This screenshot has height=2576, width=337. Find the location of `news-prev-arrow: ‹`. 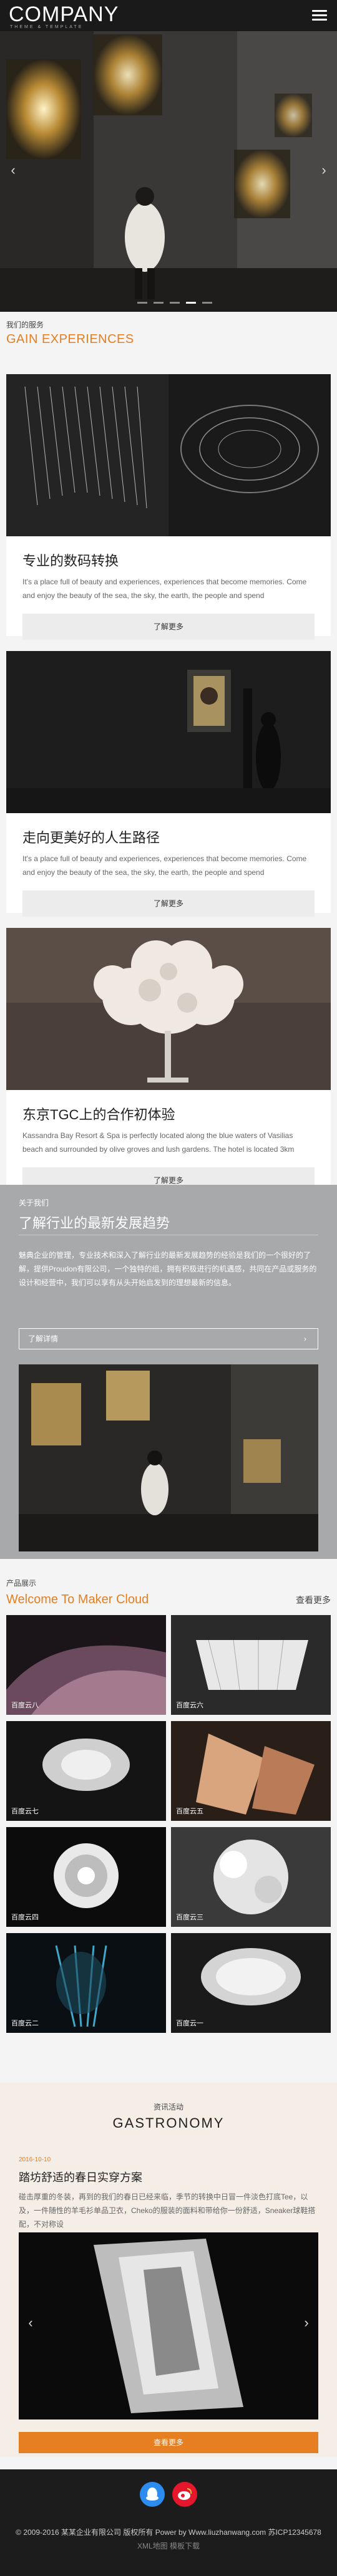

news-prev-arrow: ‹ is located at coordinates (31, 2322).